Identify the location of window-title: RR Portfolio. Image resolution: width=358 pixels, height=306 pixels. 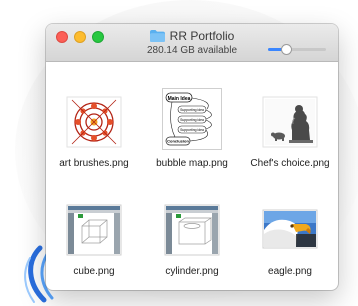
(192, 36).